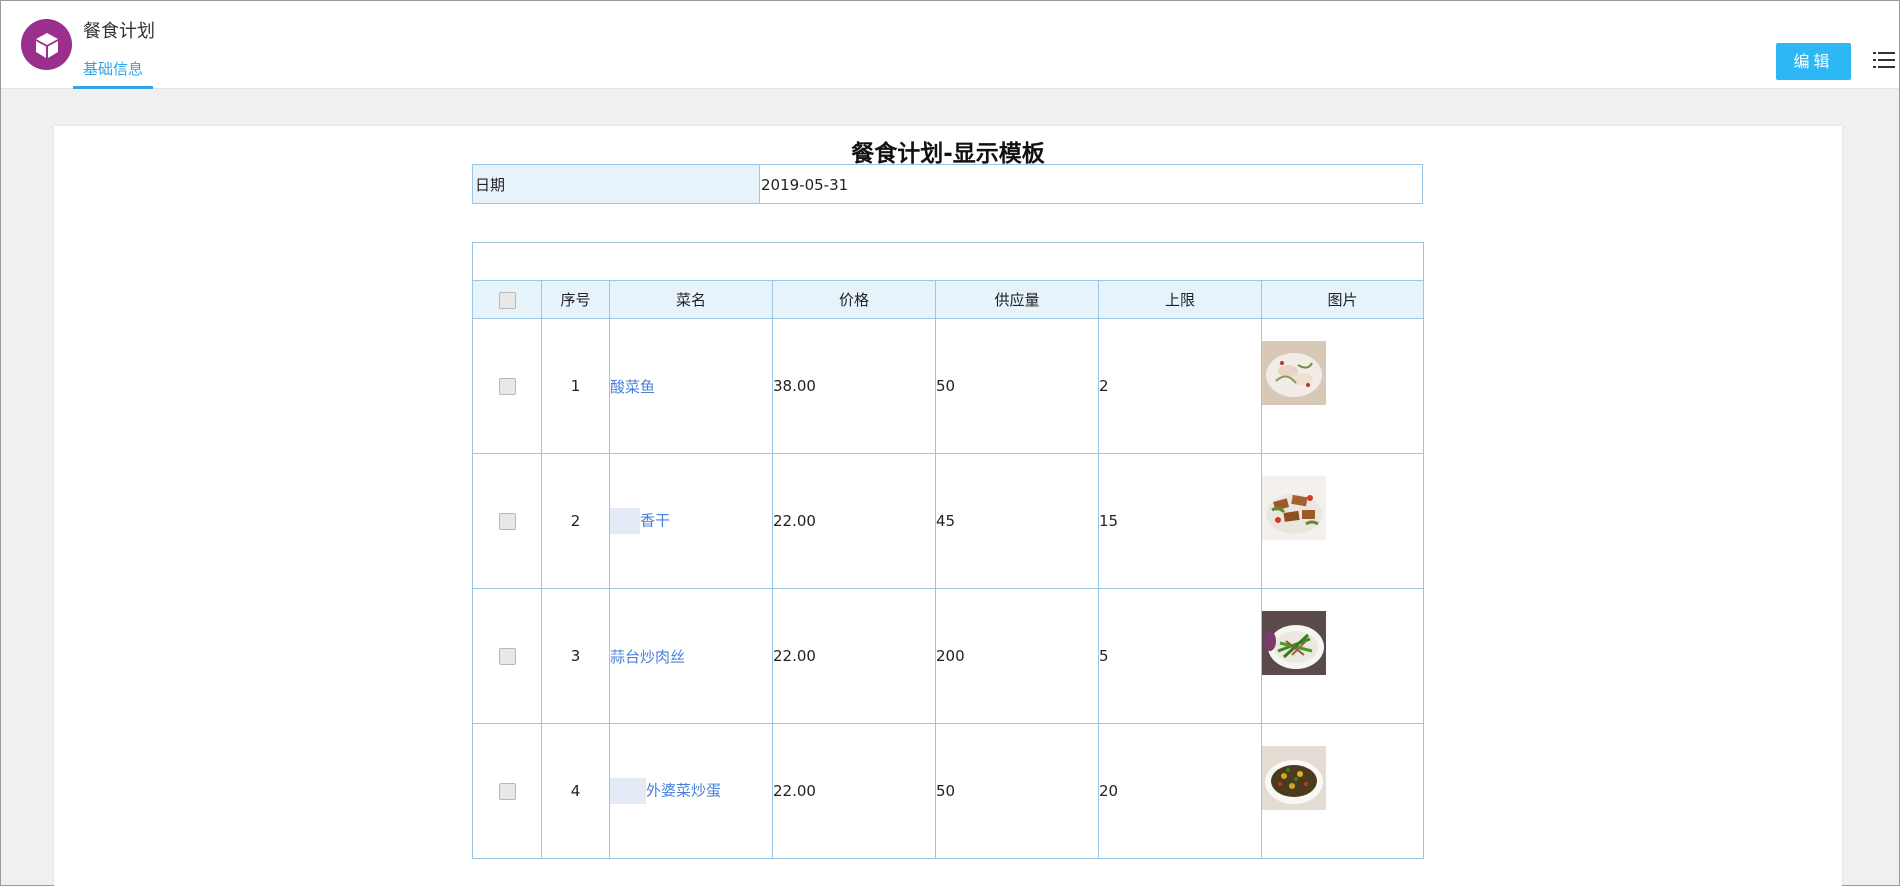 The width and height of the screenshot is (1900, 886). What do you see at coordinates (1180, 299) in the screenshot?
I see `header-limit: 上限` at bounding box center [1180, 299].